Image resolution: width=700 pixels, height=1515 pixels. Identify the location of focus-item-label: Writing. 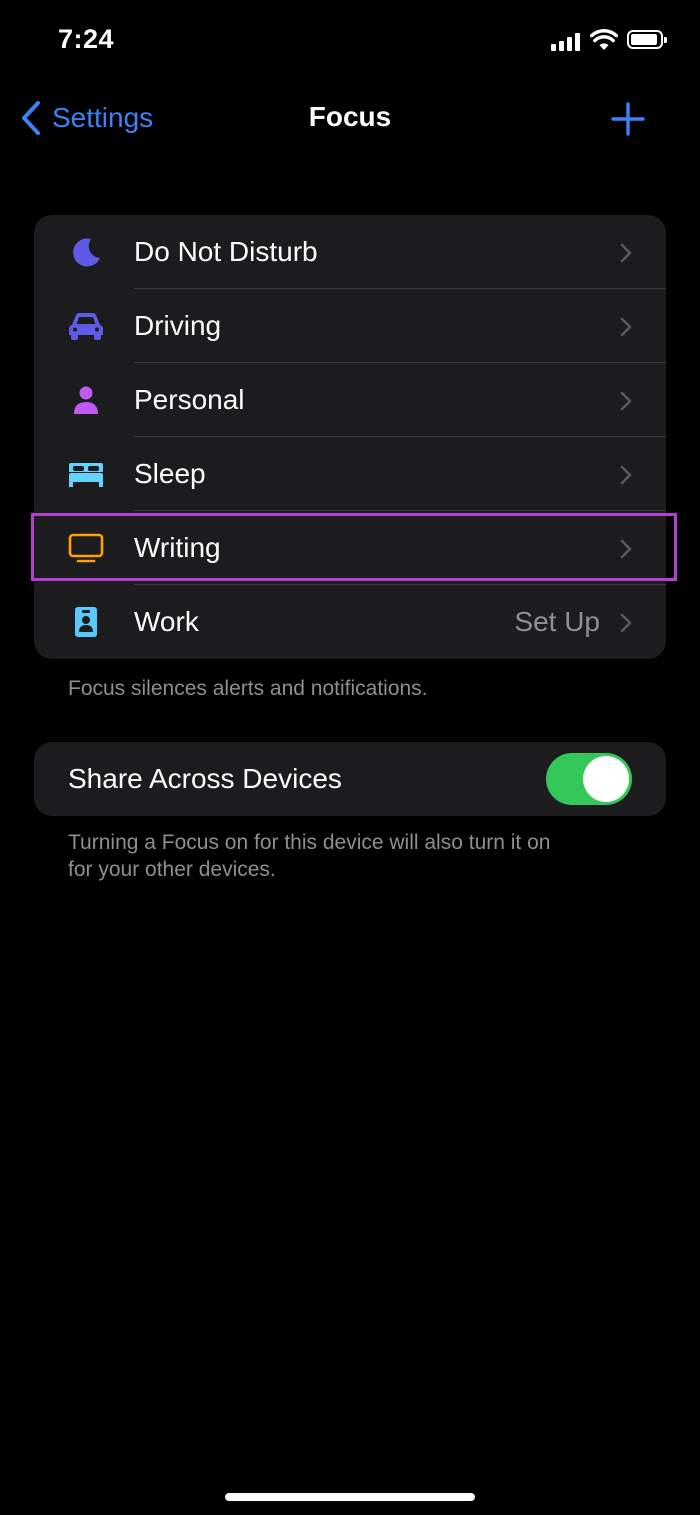
(177, 547).